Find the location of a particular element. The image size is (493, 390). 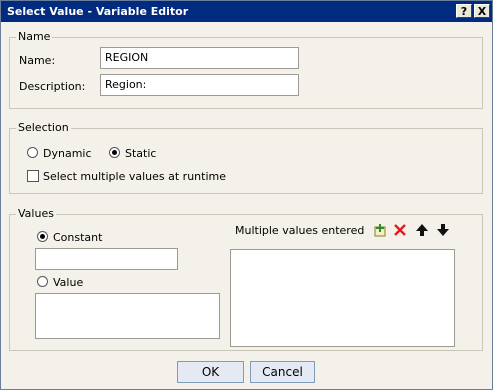

dynamic-label: Dynamic is located at coordinates (67, 153).